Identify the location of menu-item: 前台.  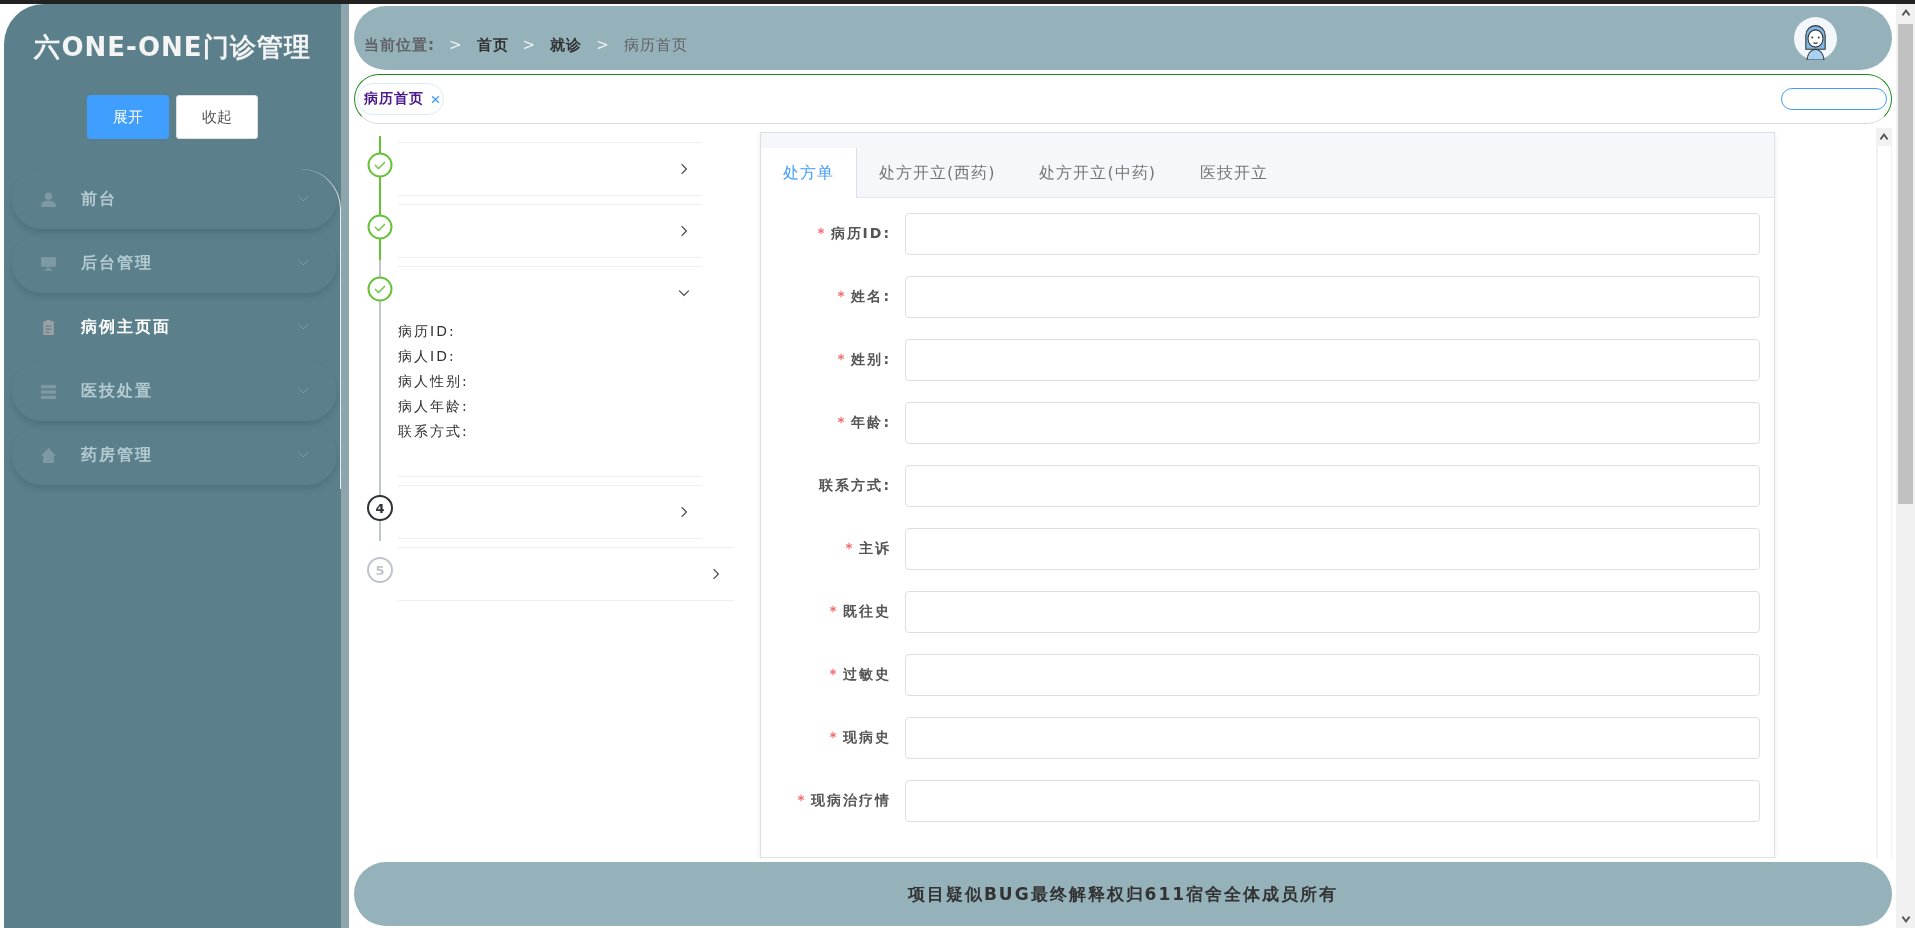
(174, 199).